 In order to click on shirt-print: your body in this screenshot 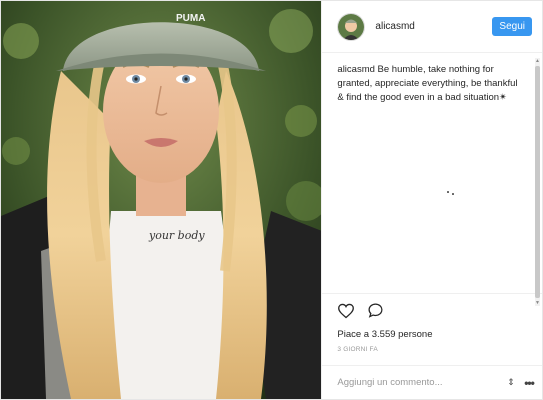, I will do `click(176, 235)`.